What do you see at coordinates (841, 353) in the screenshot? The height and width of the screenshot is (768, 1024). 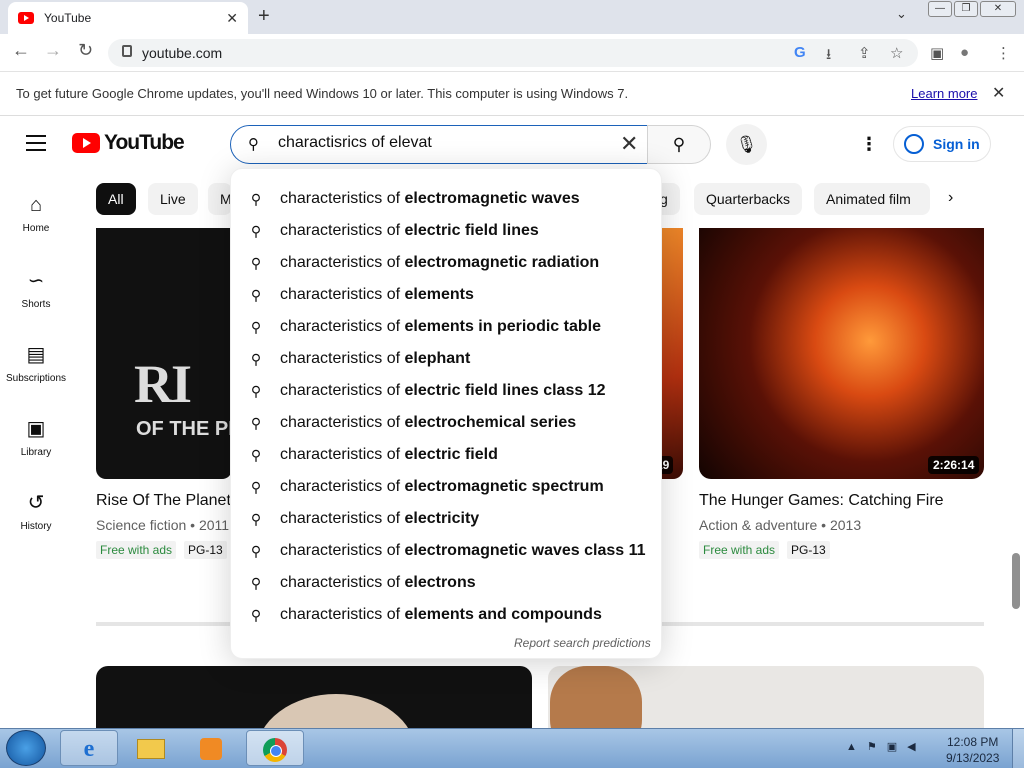 I see `video-thumbnail-hunger-games` at bounding box center [841, 353].